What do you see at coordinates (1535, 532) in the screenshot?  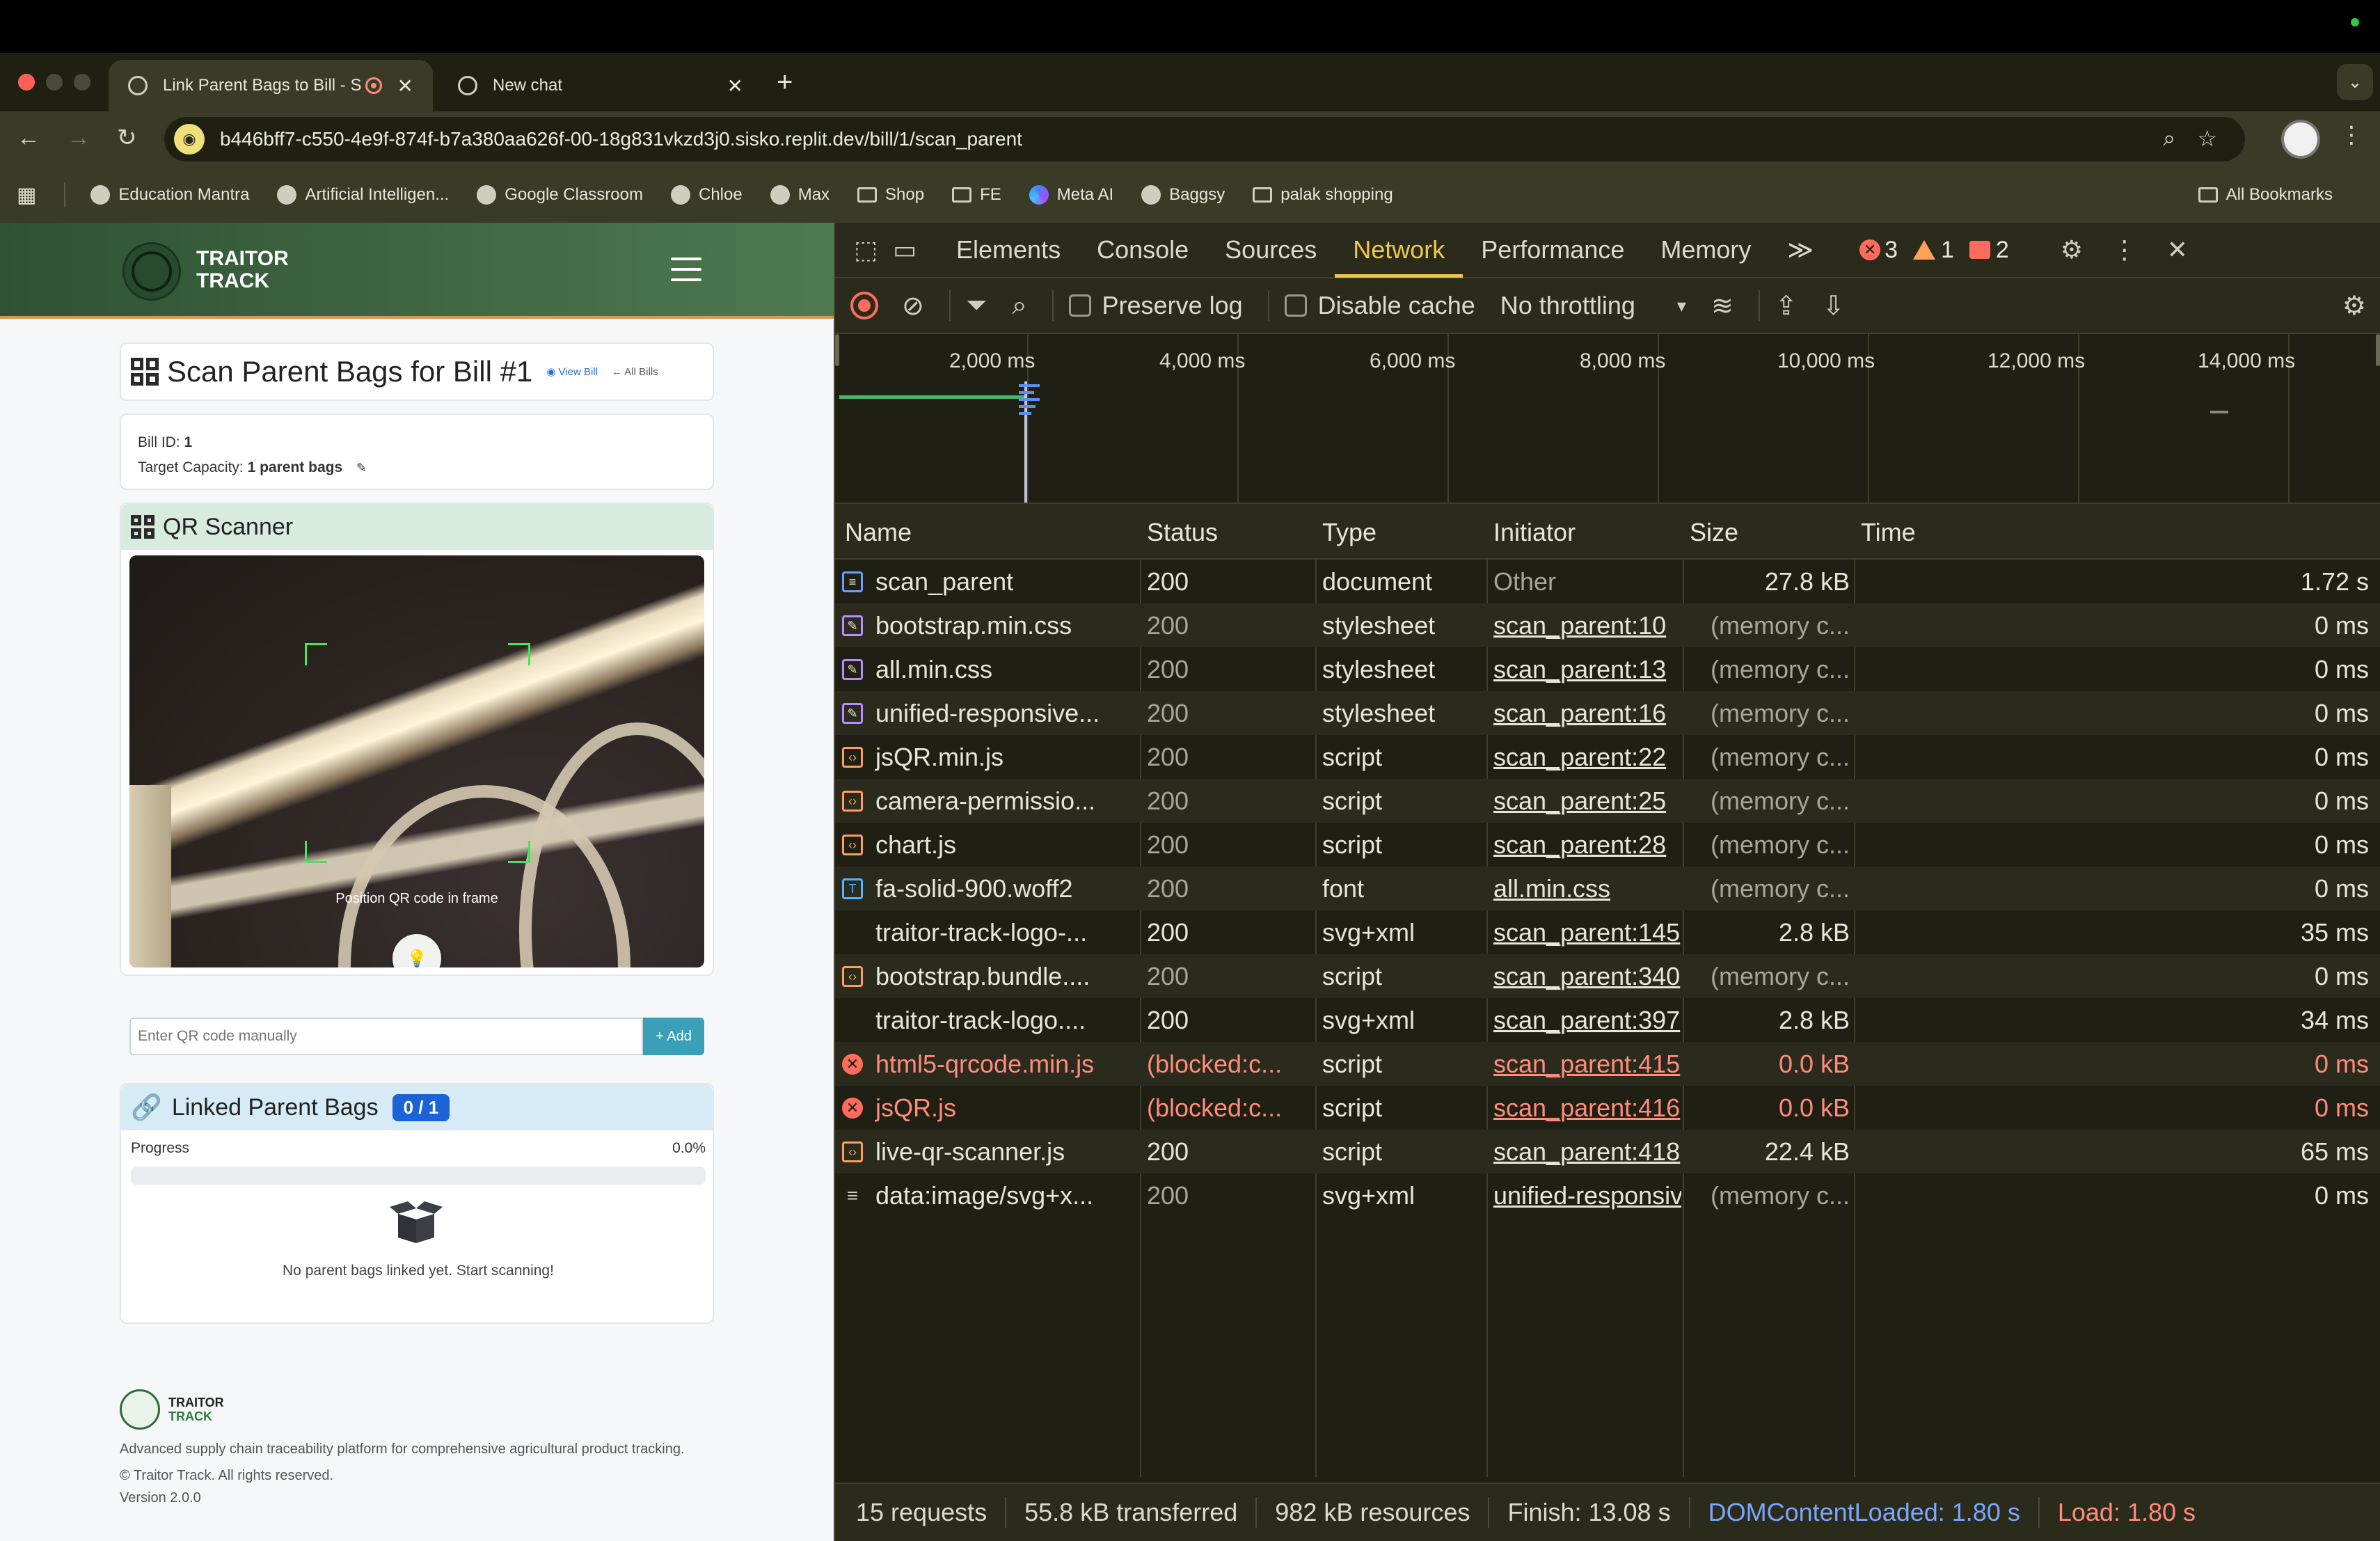 I see `column-header-initiator: Initiator` at bounding box center [1535, 532].